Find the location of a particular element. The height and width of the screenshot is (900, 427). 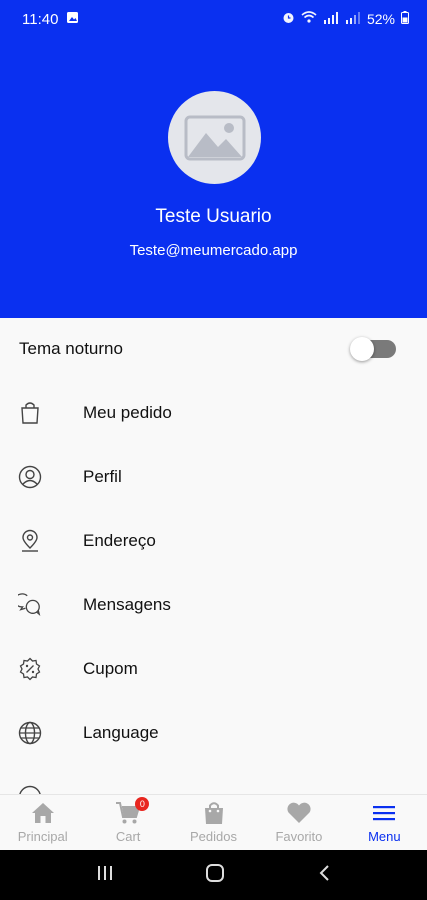

image-placeholder-icon is located at coordinates (214, 137).